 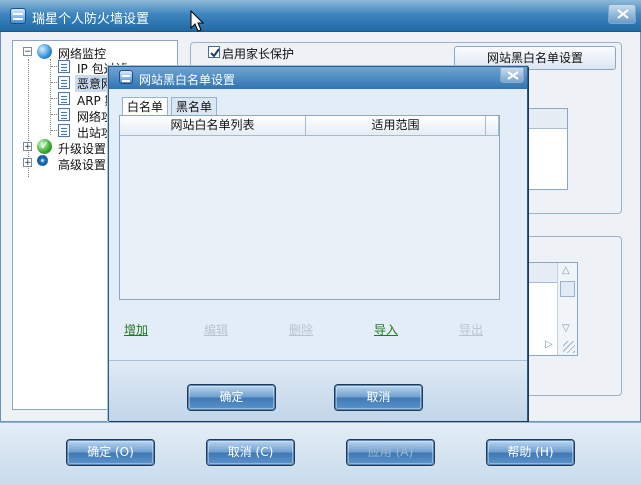 I want to click on delete-link: 删除, so click(x=301, y=329).